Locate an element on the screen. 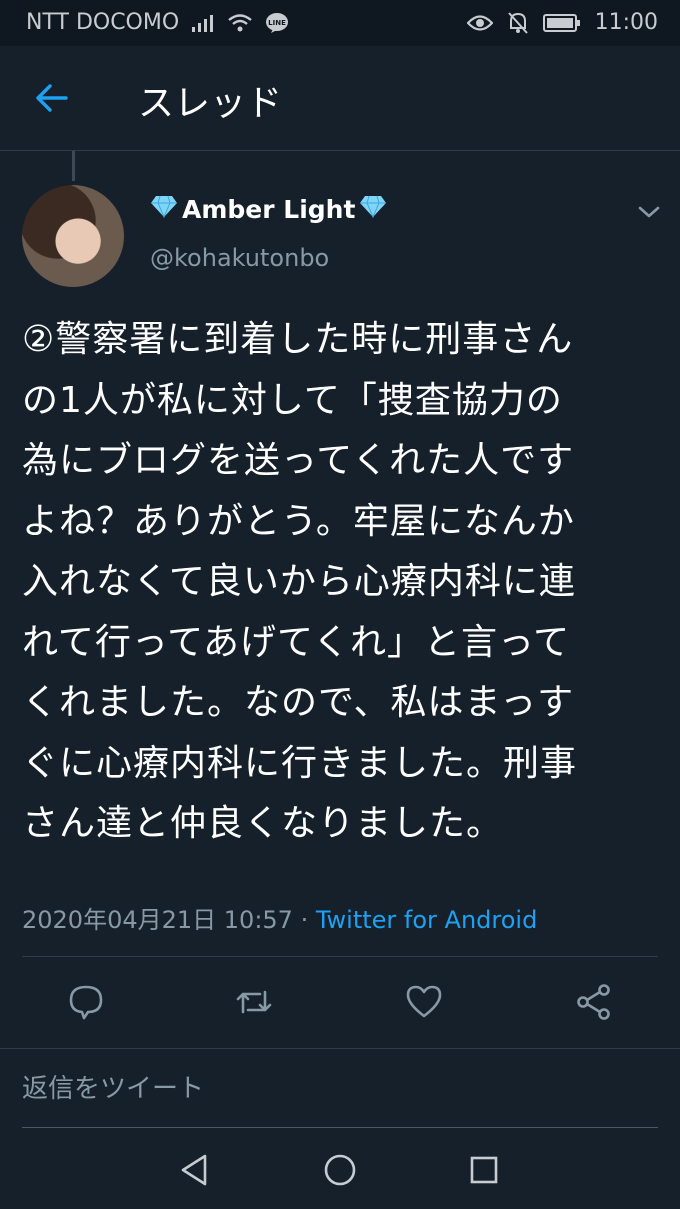 The height and width of the screenshot is (1209, 680). wifi-icon is located at coordinates (240, 23).